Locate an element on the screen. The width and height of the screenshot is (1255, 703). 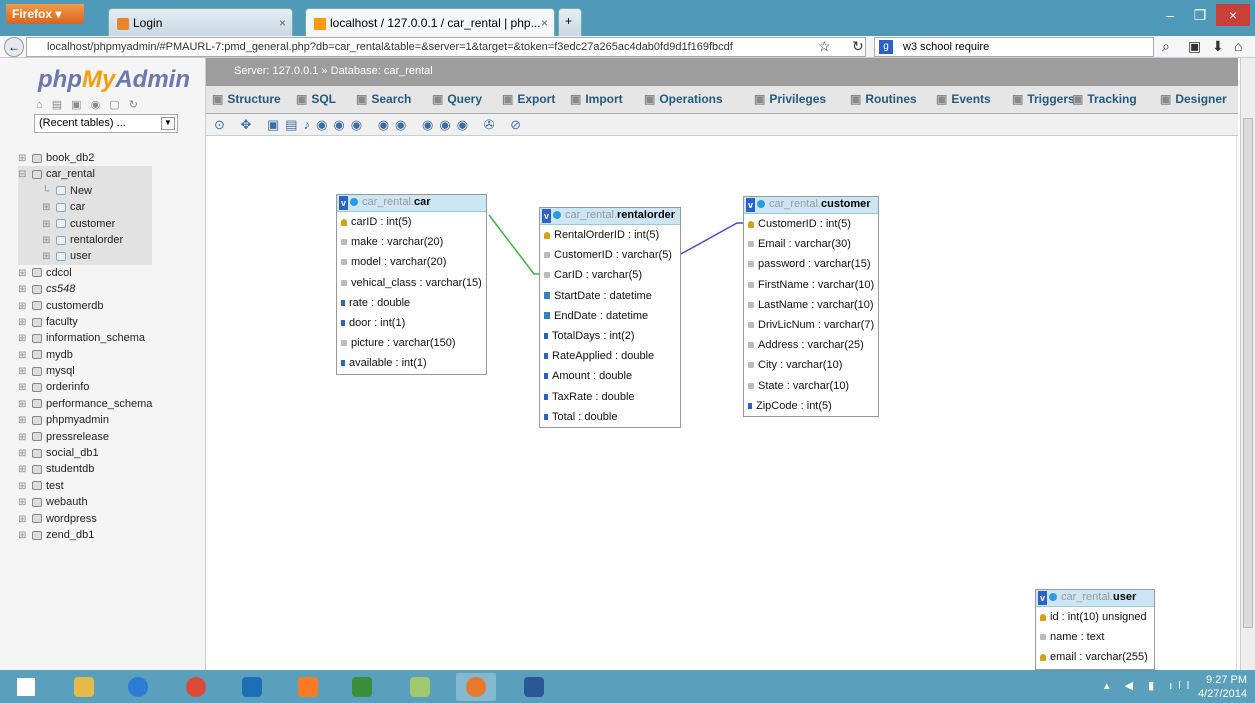
column-row: RentalOrderID : int(5) is located at coordinates (610, 235).